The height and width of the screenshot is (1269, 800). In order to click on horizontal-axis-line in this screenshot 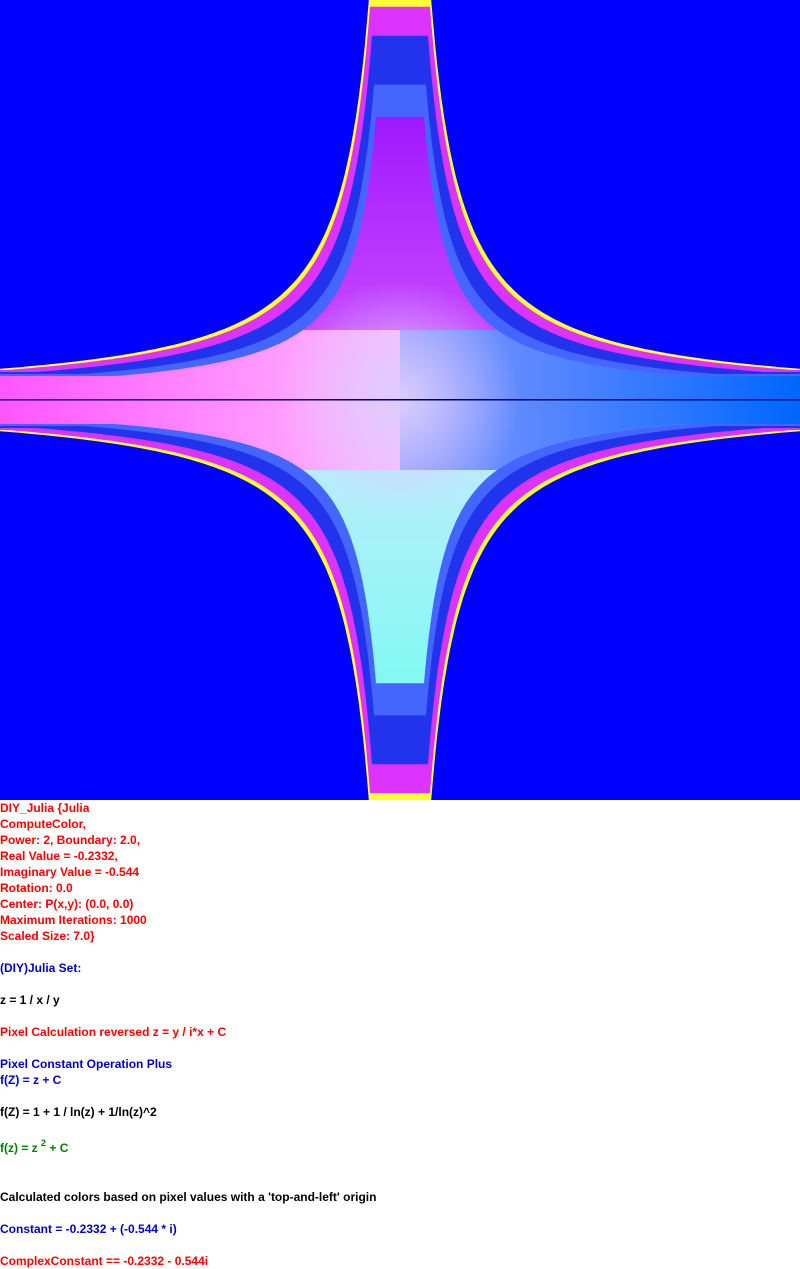, I will do `click(400, 400)`.